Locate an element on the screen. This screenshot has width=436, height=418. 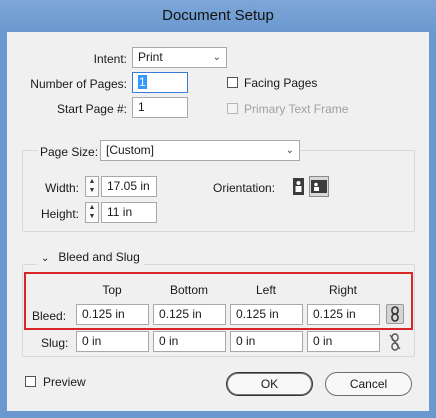
slug-label: Slug: is located at coordinates (55, 343).